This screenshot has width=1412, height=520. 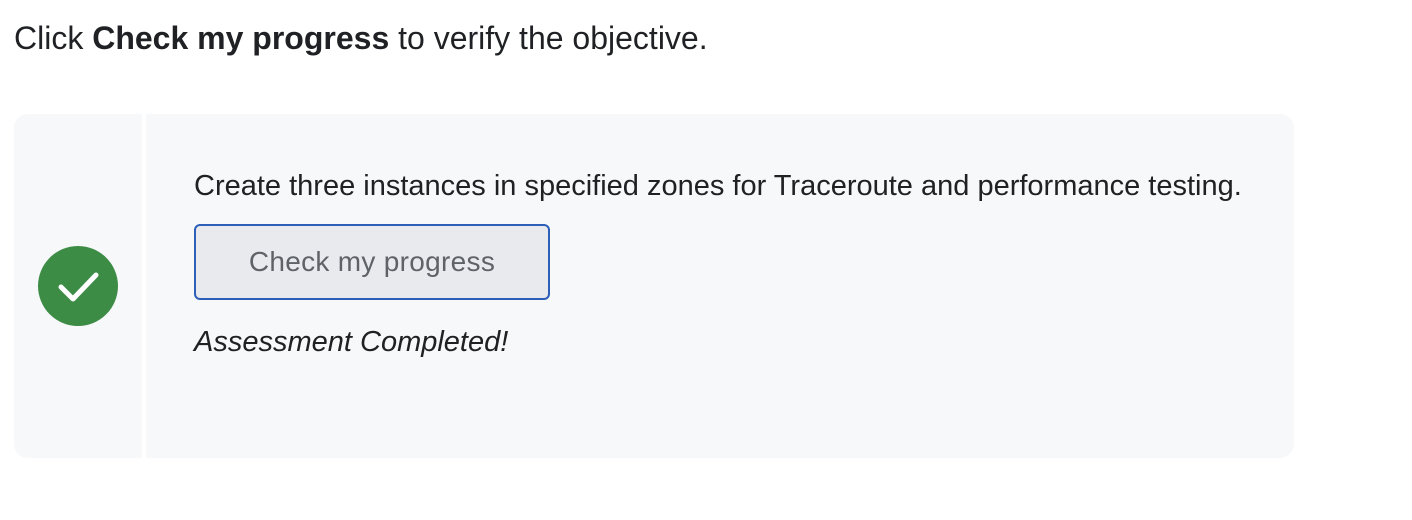 I want to click on check-circle-icon, so click(x=78, y=286).